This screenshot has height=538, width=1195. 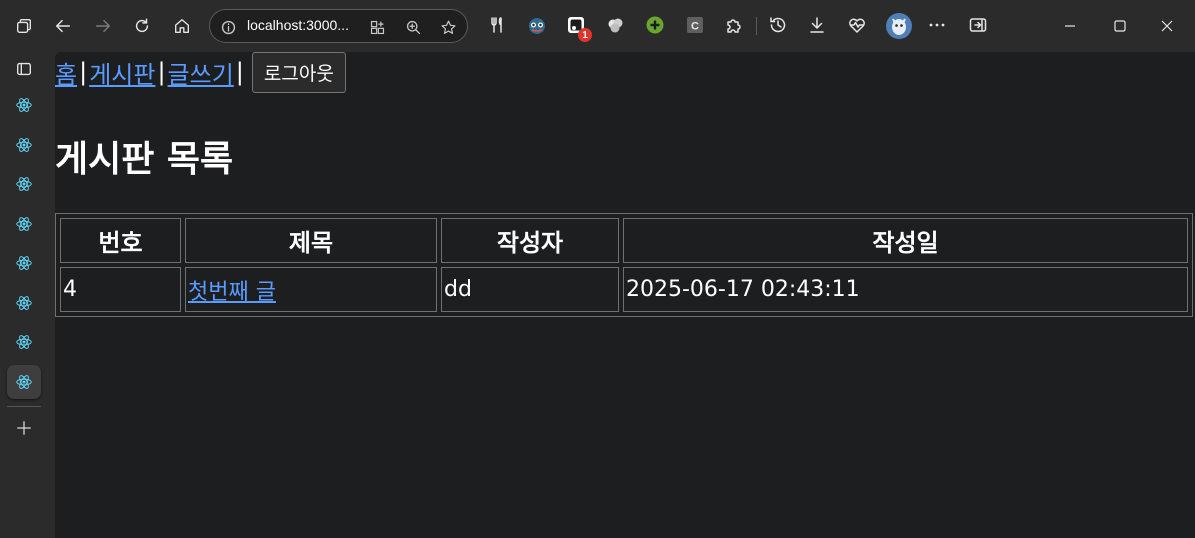 What do you see at coordinates (616, 25) in the screenshot?
I see `cloud-extension-icon` at bounding box center [616, 25].